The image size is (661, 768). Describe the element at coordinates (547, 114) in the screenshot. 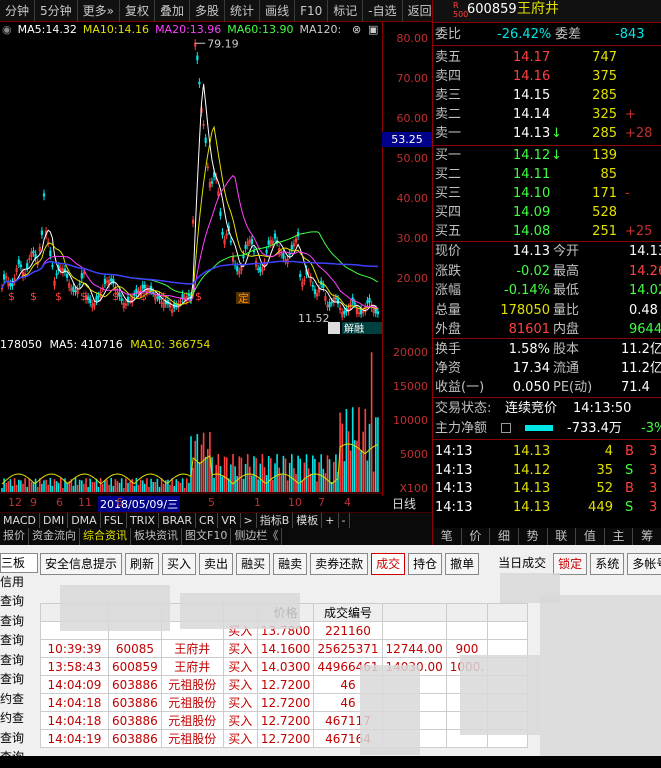

I see `ask-row: 卖二 14.14 325 +` at that location.